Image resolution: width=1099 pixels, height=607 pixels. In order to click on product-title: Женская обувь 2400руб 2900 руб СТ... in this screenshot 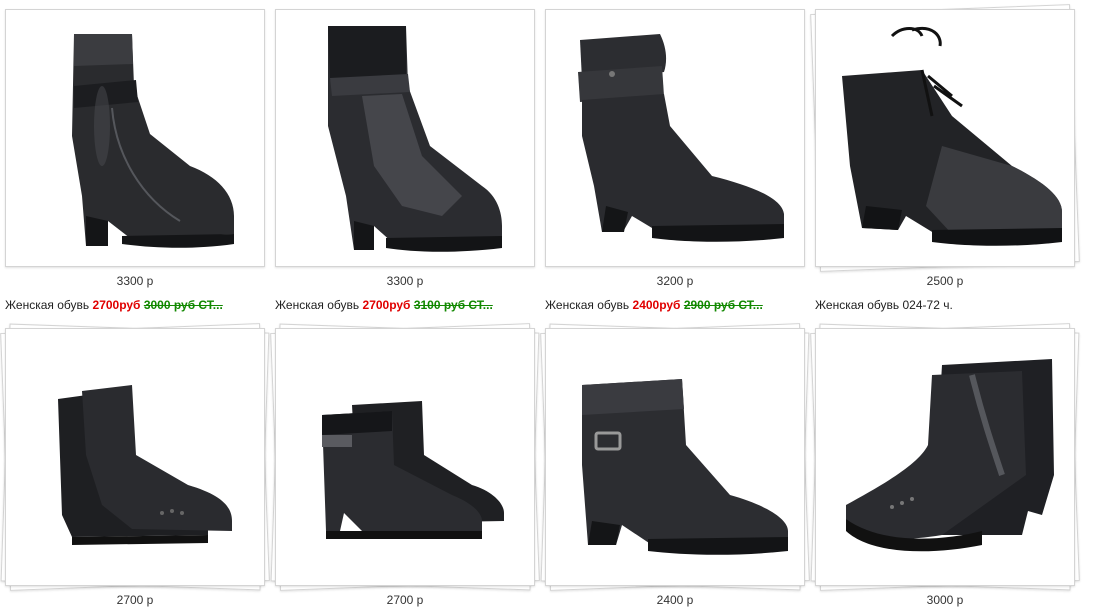, I will do `click(676, 305)`.